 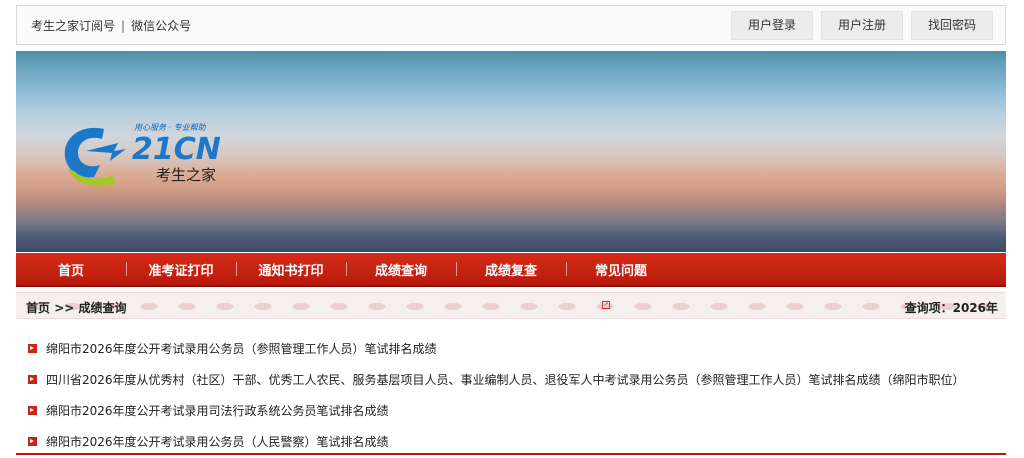 What do you see at coordinates (38, 308) in the screenshot?
I see `breadcrumb-home-link: 首页` at bounding box center [38, 308].